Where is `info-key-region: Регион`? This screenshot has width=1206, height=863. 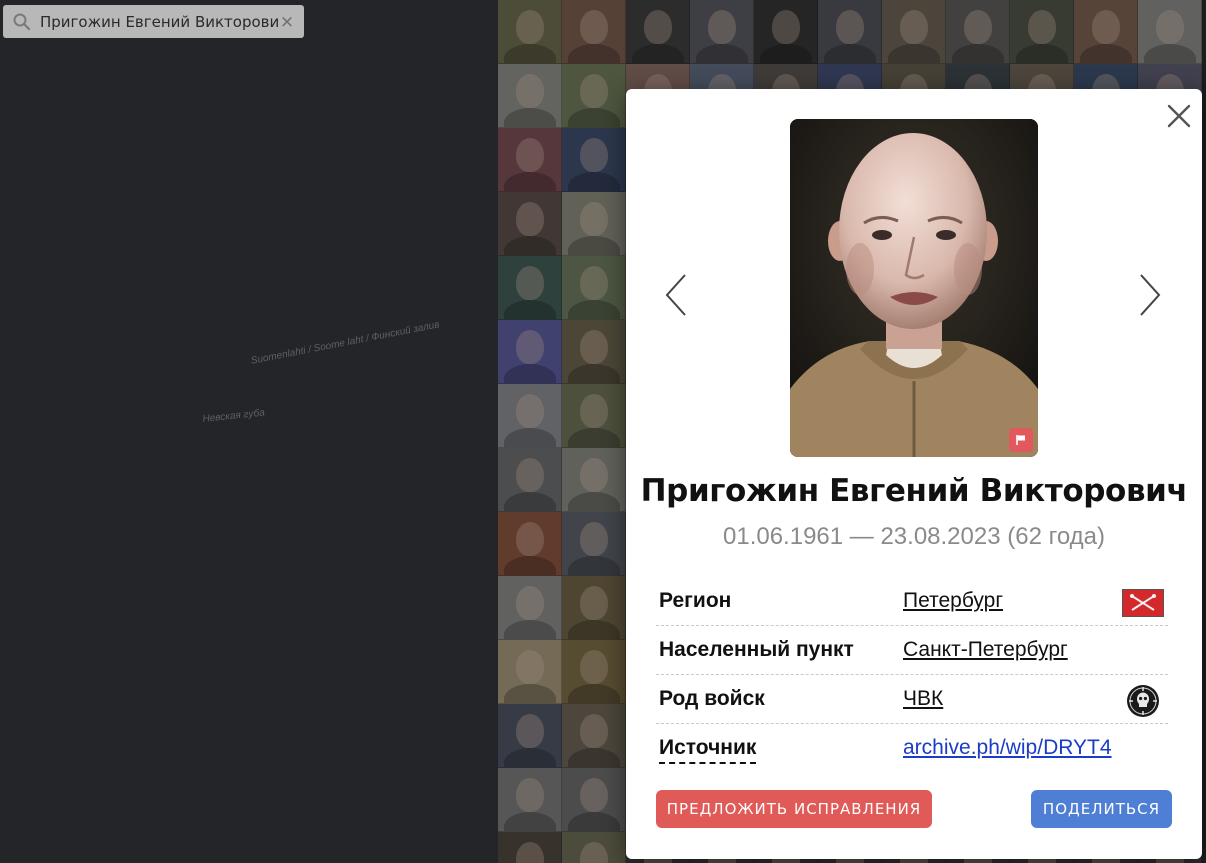 info-key-region: Регион is located at coordinates (695, 600).